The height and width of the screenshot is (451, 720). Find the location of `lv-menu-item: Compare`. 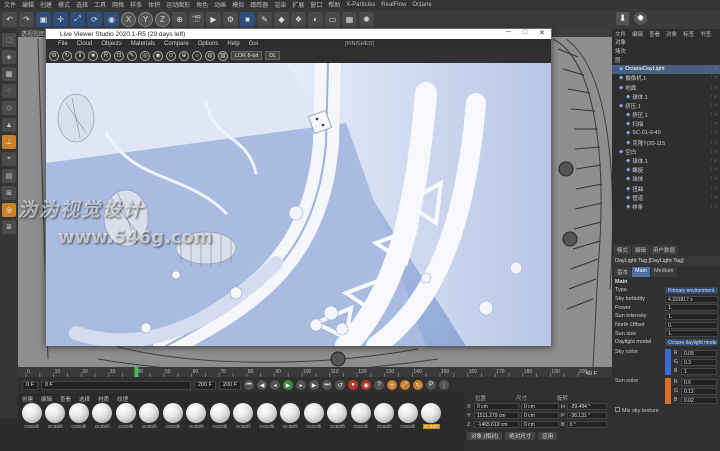

lv-menu-item: Compare is located at coordinates (176, 44).